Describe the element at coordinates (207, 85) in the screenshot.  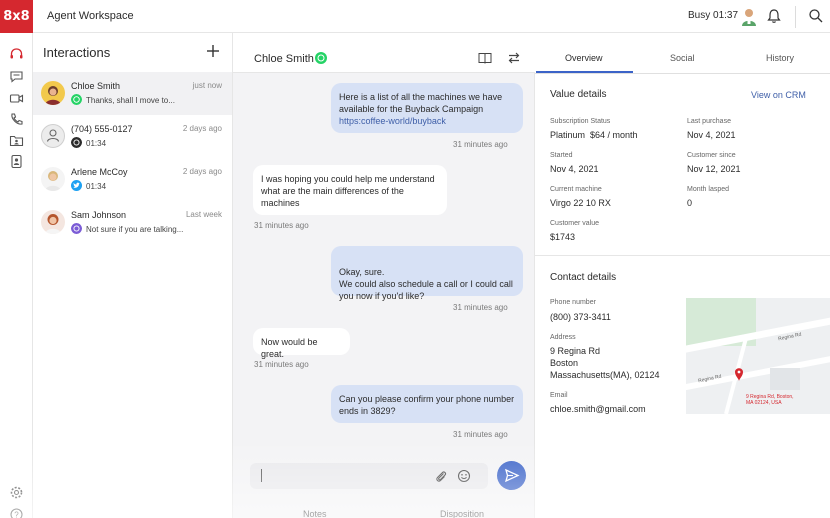
I see `contact-time: just now` at that location.